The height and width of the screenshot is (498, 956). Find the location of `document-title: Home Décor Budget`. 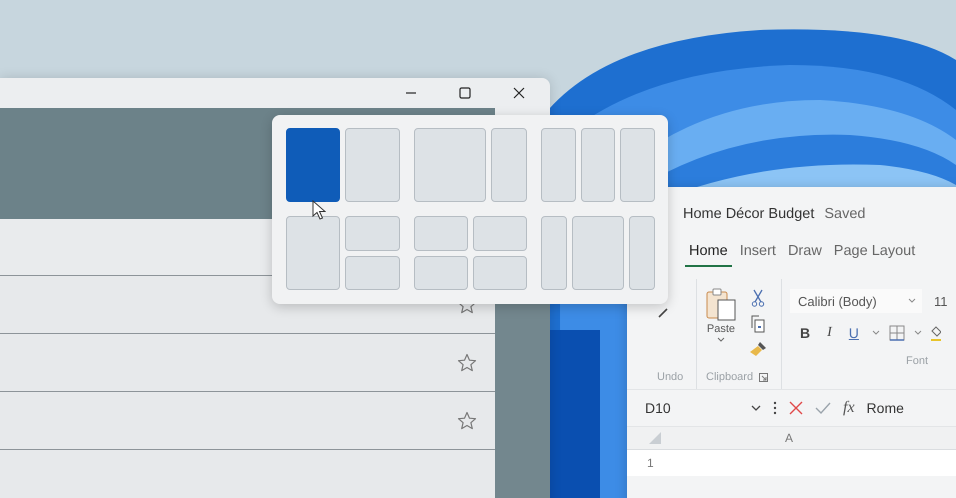

document-title: Home Décor Budget is located at coordinates (748, 214).